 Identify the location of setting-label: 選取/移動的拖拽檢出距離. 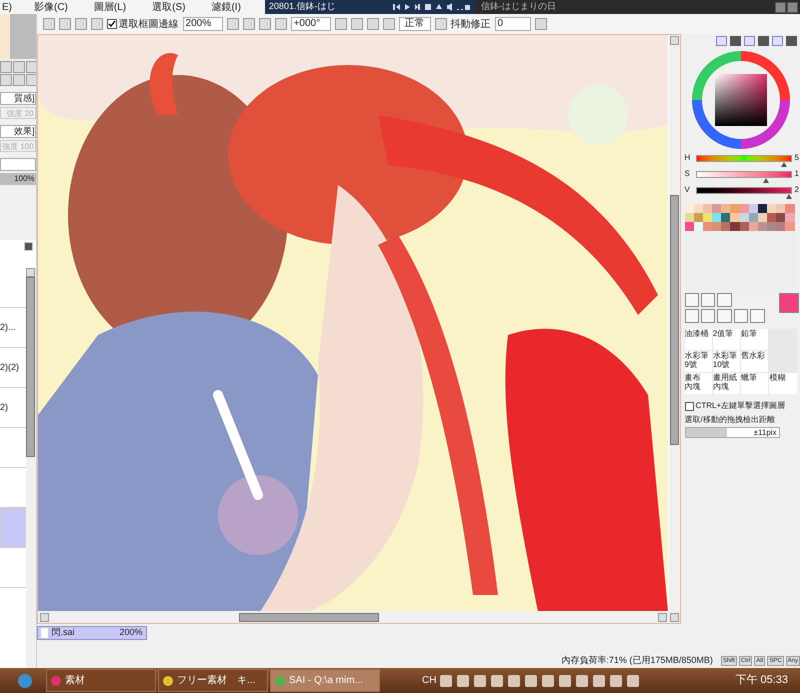
(730, 420).